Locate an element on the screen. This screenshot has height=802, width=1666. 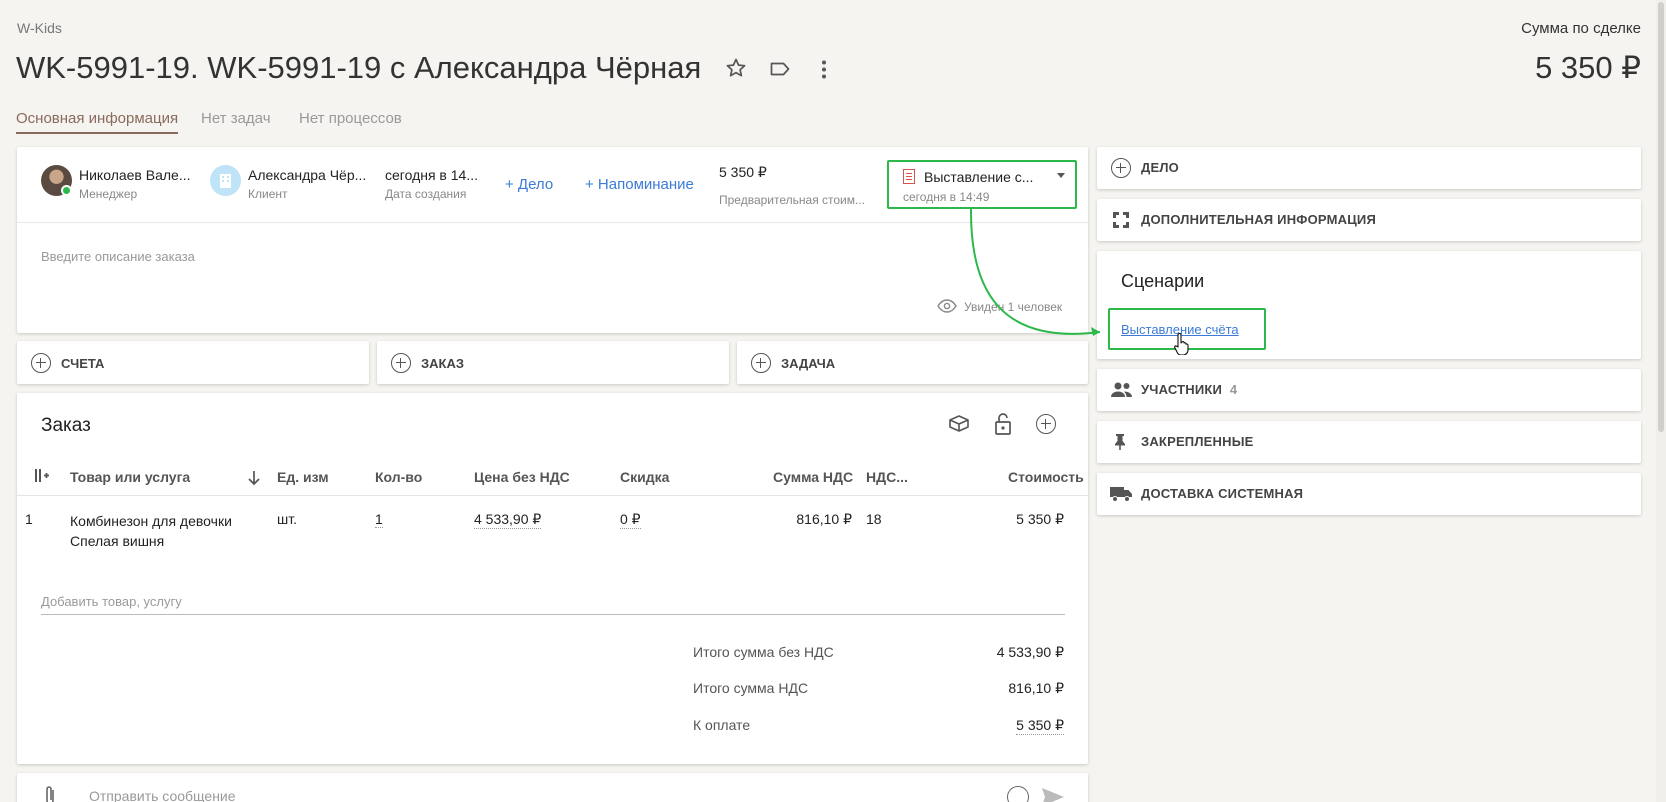
invoices-label: СЧЕТА is located at coordinates (83, 363).